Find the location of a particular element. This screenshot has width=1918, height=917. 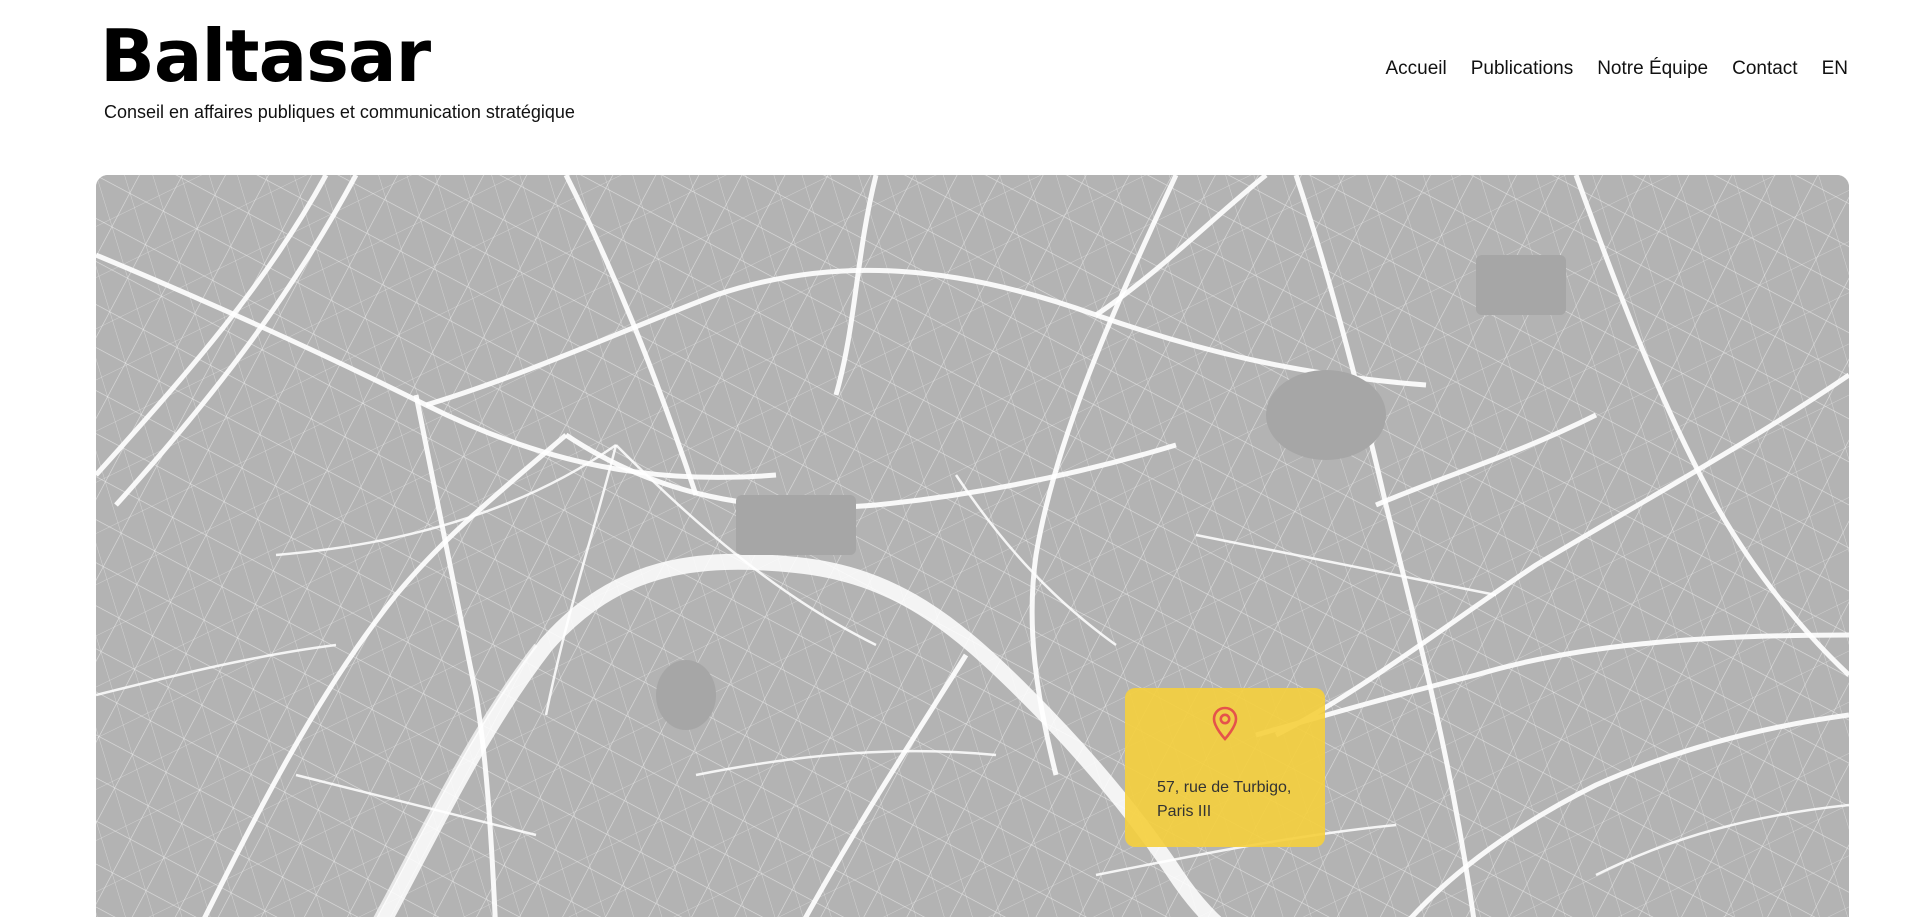

language-switch-en: EN is located at coordinates (1835, 69).